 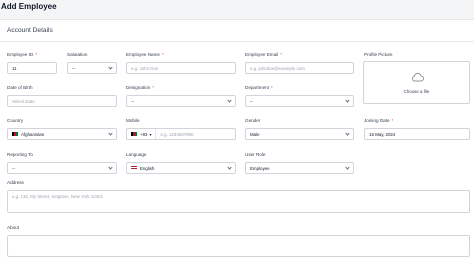 I want to click on country-select: Afghanistan, so click(x=62, y=134).